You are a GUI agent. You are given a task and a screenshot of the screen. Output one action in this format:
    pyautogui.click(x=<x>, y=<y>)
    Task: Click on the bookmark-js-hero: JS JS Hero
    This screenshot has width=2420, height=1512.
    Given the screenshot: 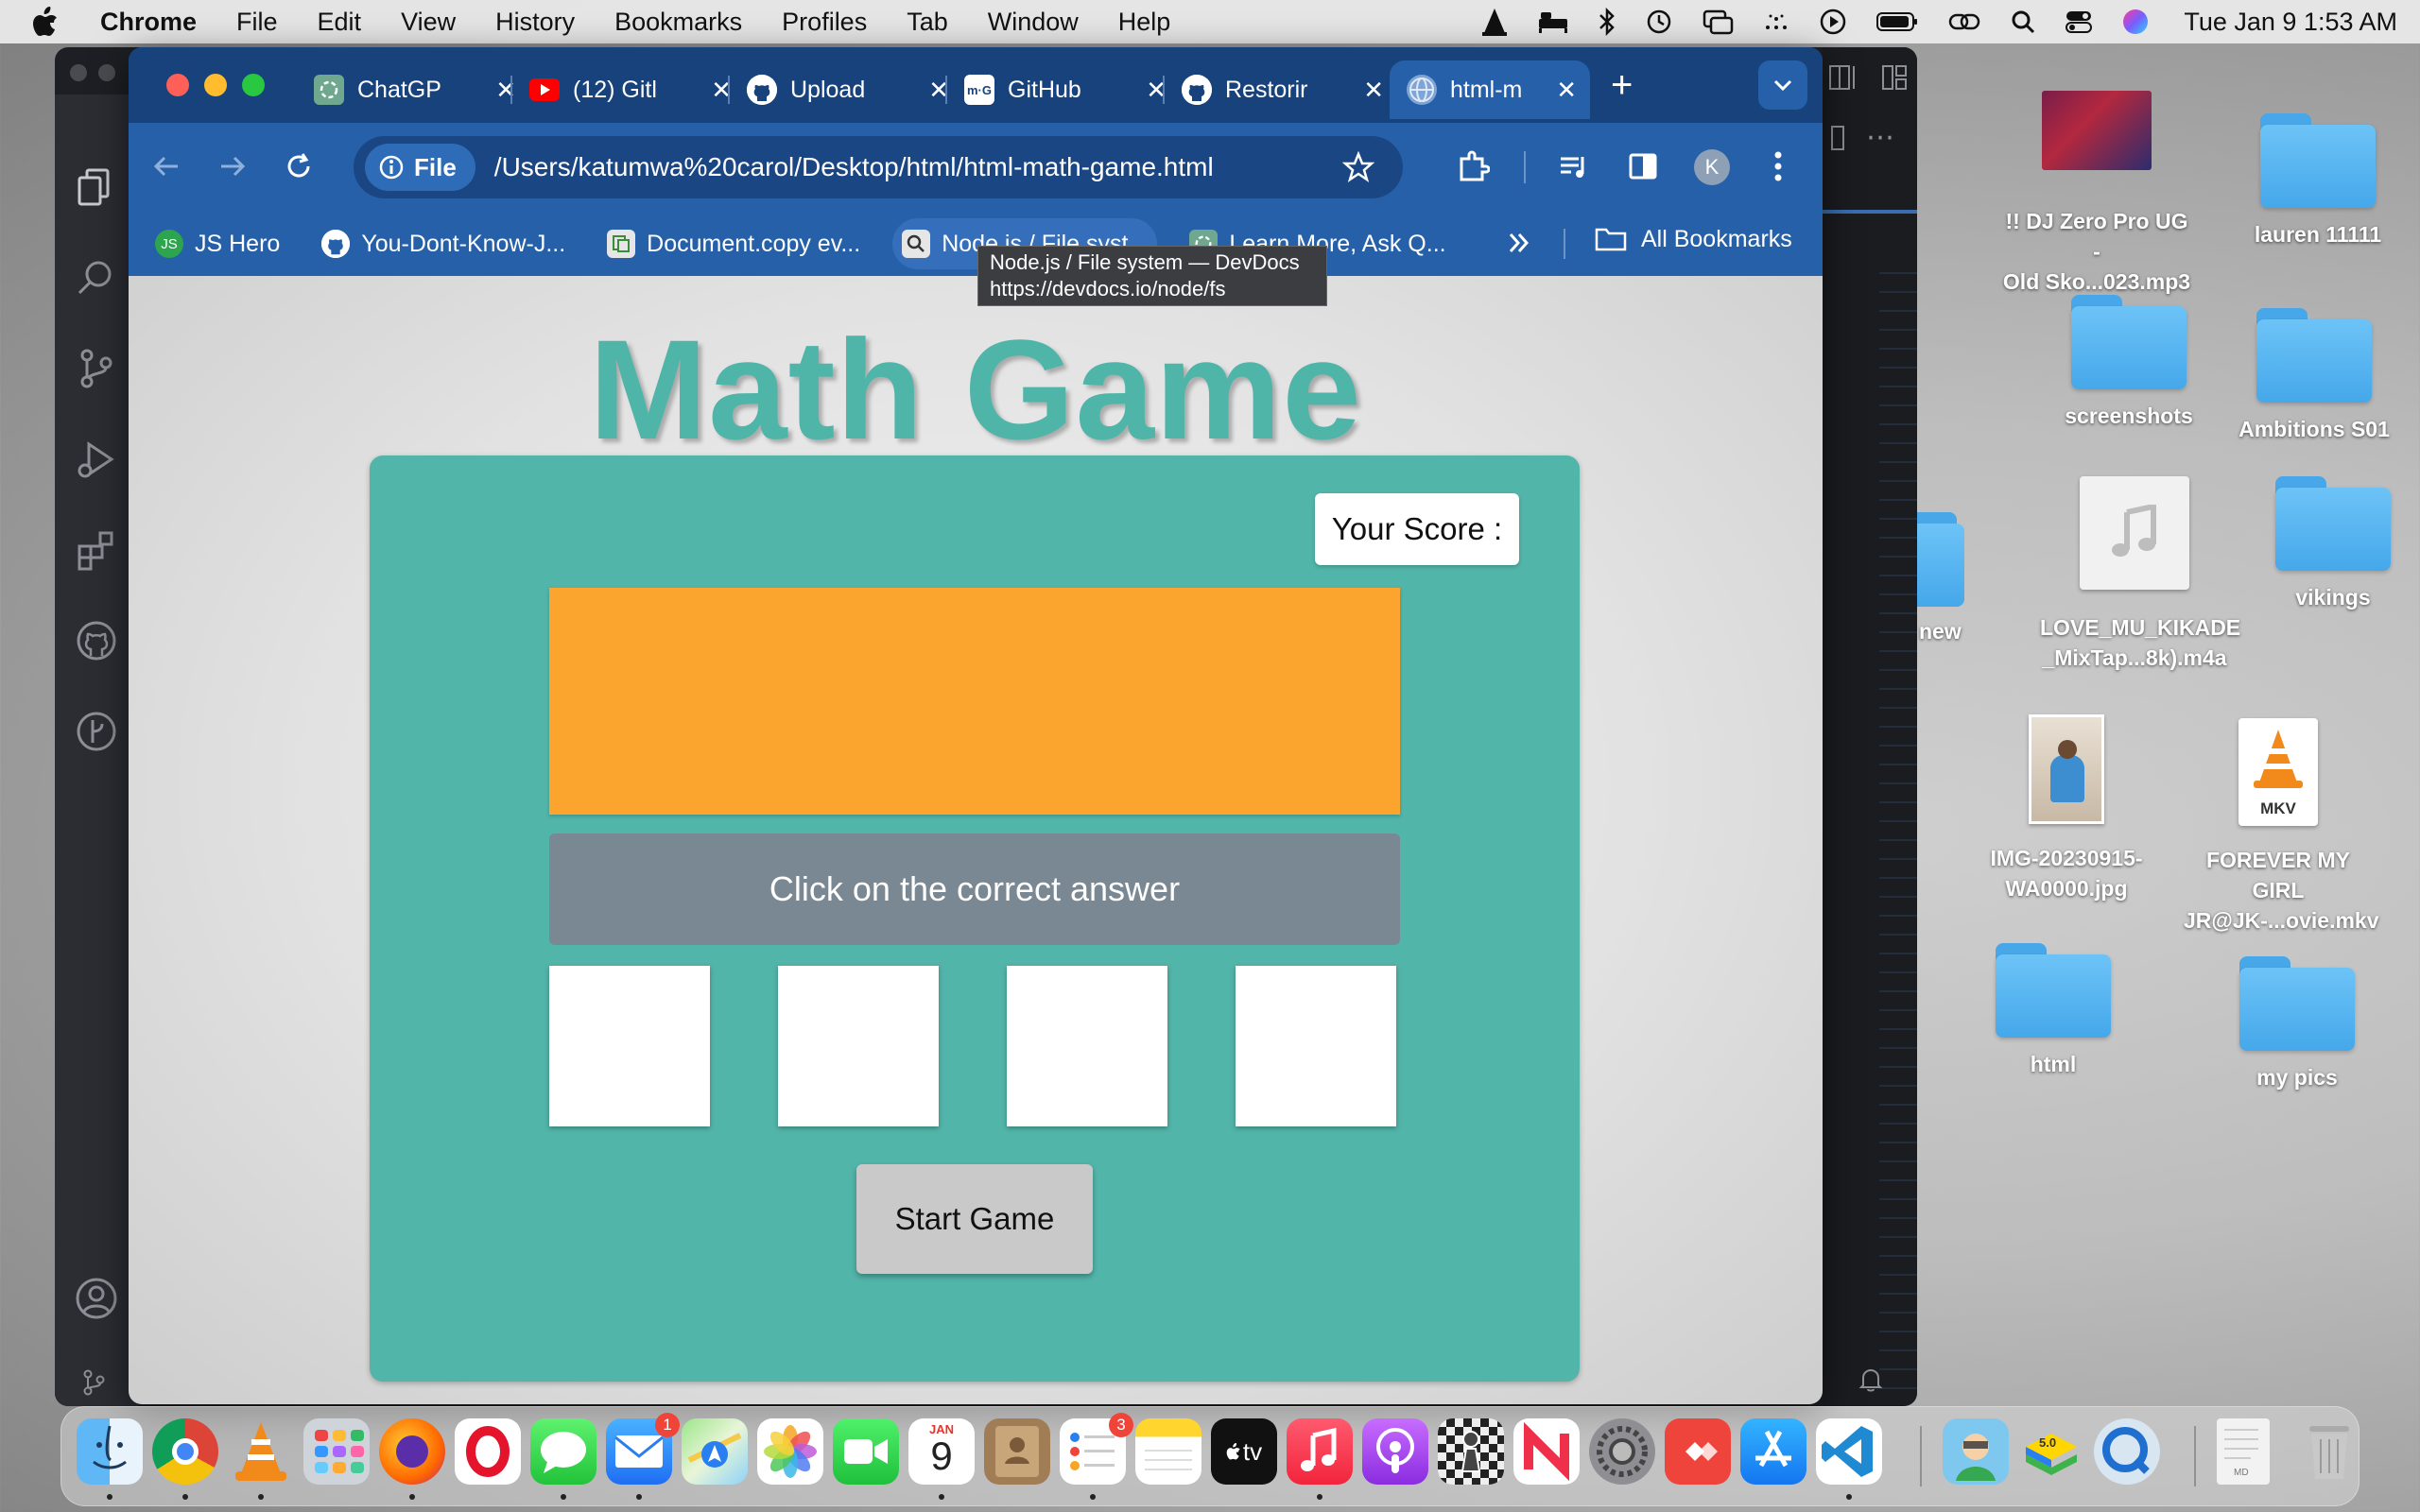 What is the action you would take?
    pyautogui.click(x=218, y=243)
    